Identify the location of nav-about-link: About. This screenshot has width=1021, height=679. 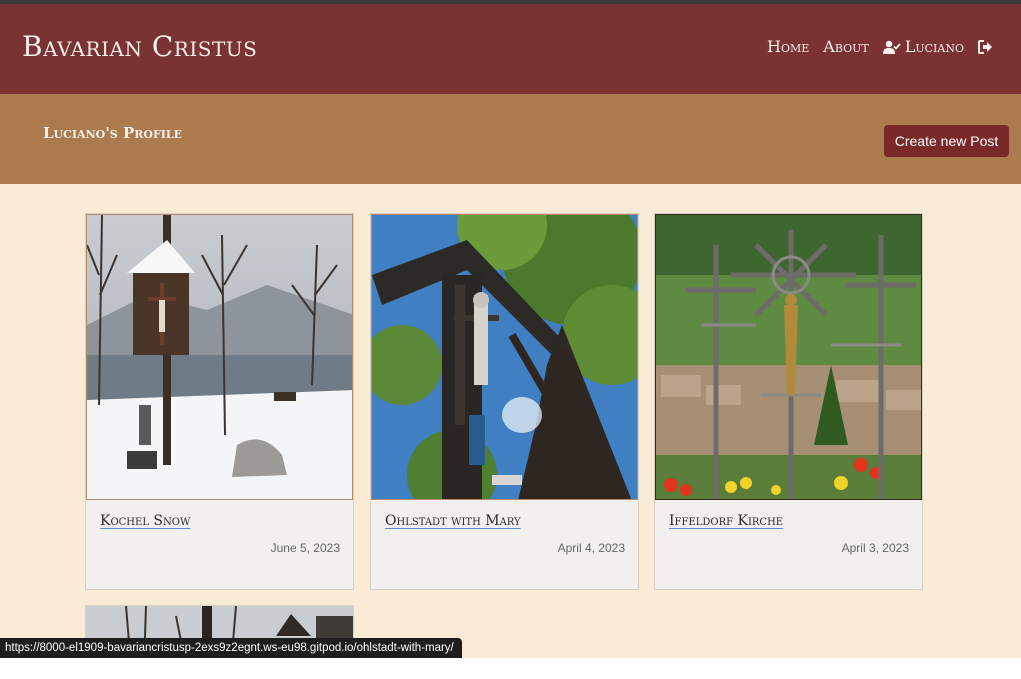
(845, 46).